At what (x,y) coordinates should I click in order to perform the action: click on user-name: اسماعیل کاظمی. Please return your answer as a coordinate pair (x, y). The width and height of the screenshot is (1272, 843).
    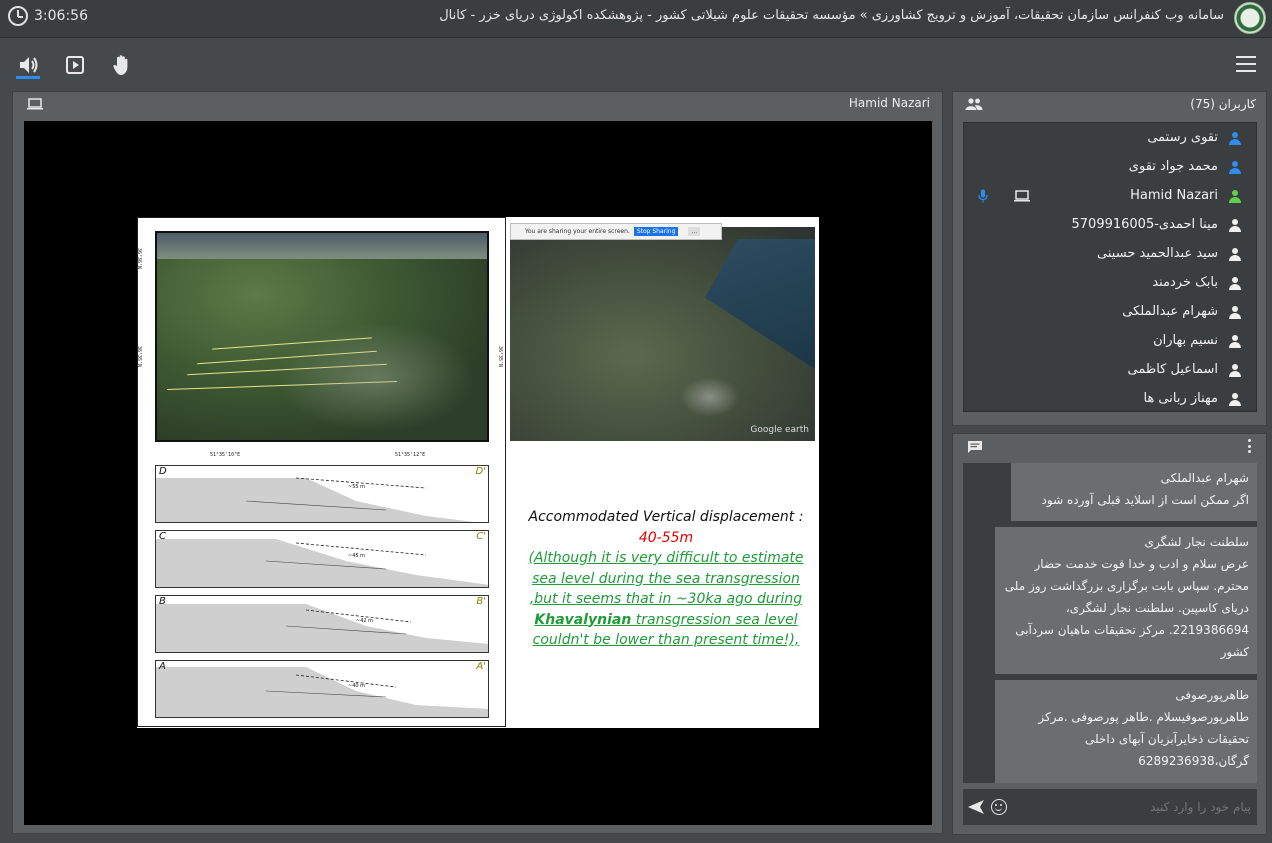
    Looking at the image, I should click on (1173, 369).